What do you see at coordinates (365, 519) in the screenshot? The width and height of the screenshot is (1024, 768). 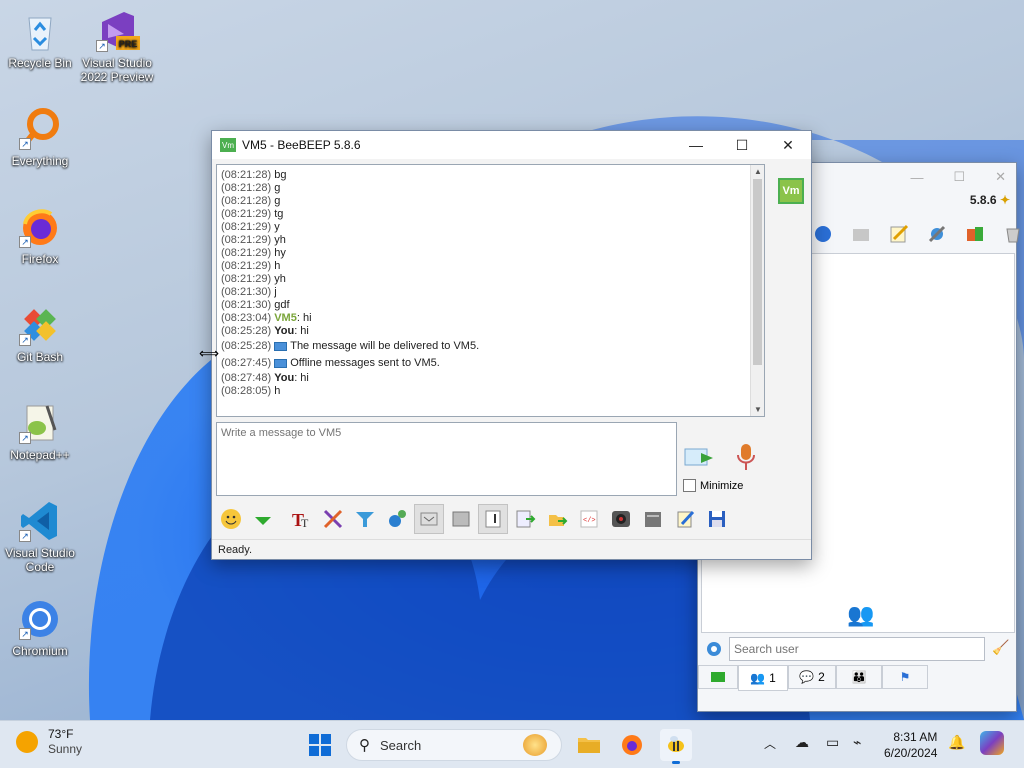 I see `filter-icon` at bounding box center [365, 519].